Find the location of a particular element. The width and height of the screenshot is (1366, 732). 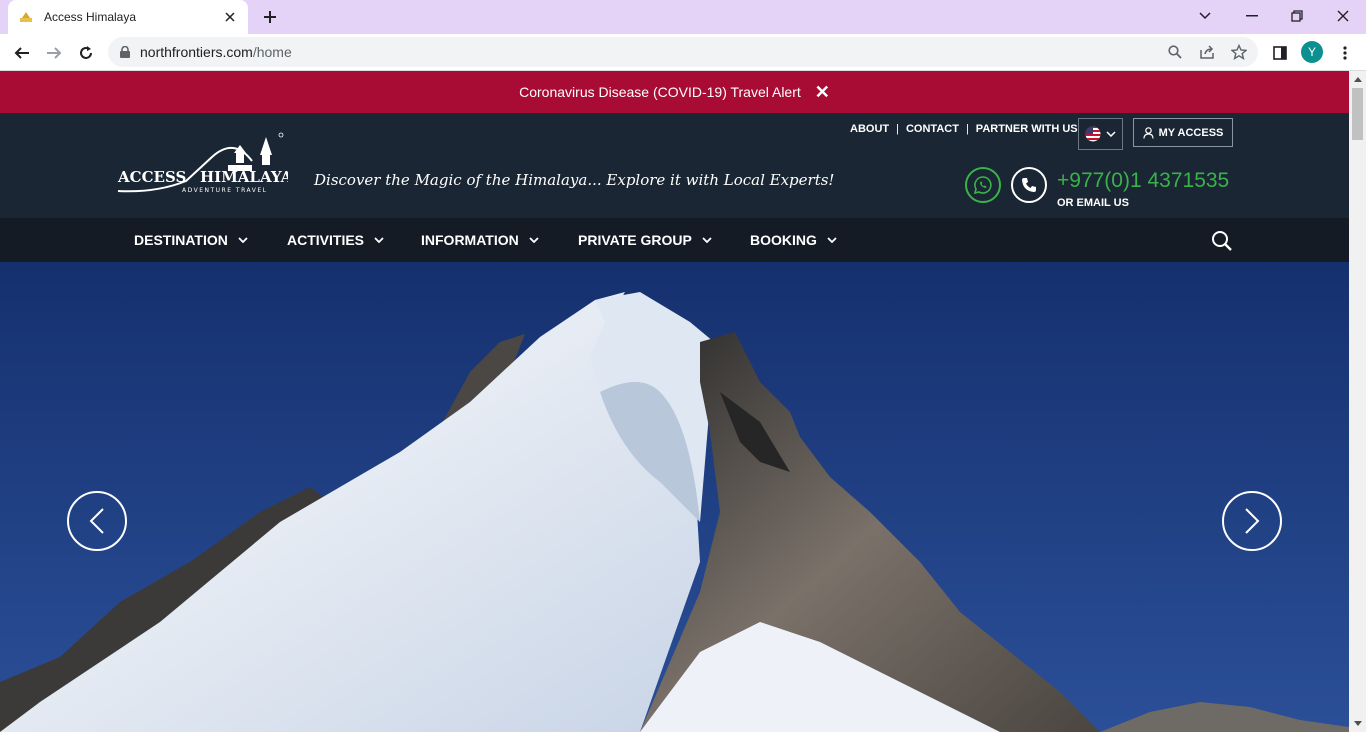

user-icon is located at coordinates (1148, 132).